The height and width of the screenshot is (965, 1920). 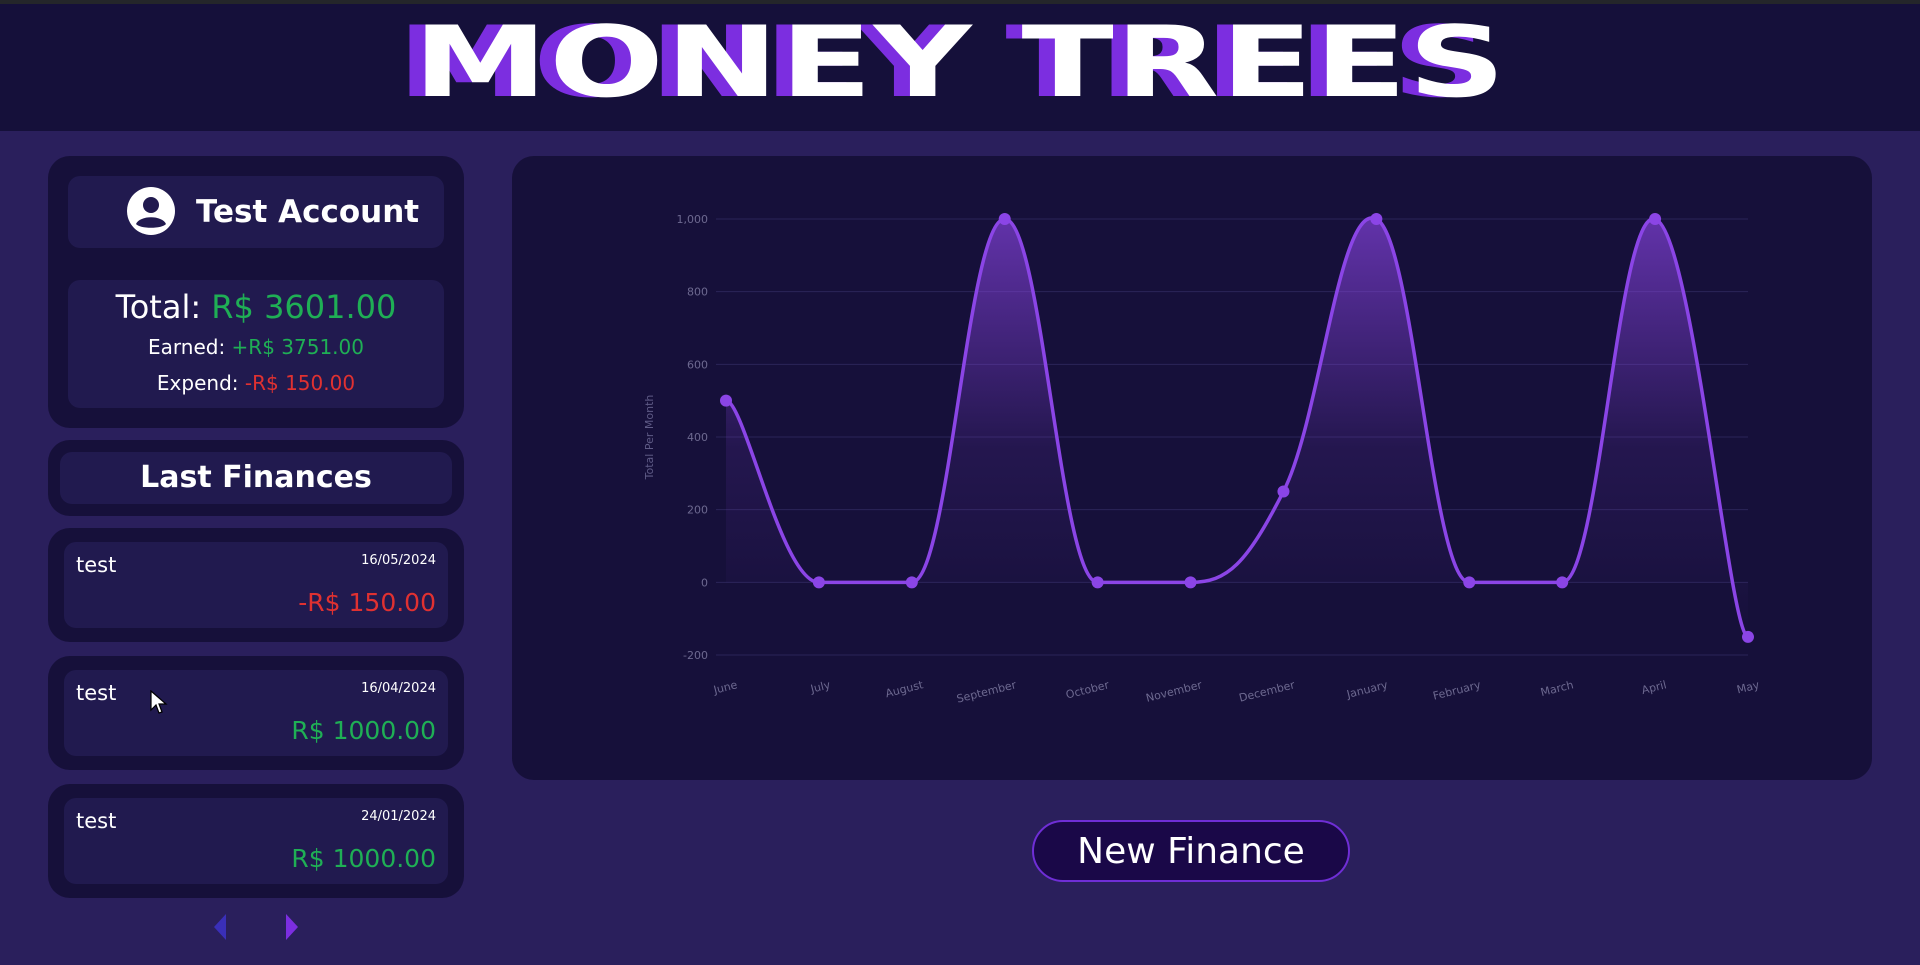 What do you see at coordinates (197, 383) in the screenshot?
I see `expend-label: Expend:` at bounding box center [197, 383].